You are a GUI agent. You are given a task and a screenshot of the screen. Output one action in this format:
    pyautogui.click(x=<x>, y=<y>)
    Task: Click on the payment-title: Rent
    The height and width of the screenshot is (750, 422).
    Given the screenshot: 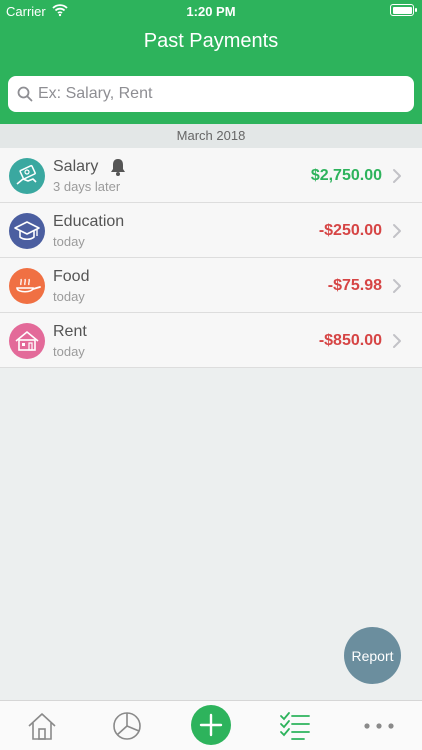 What is the action you would take?
    pyautogui.click(x=70, y=331)
    